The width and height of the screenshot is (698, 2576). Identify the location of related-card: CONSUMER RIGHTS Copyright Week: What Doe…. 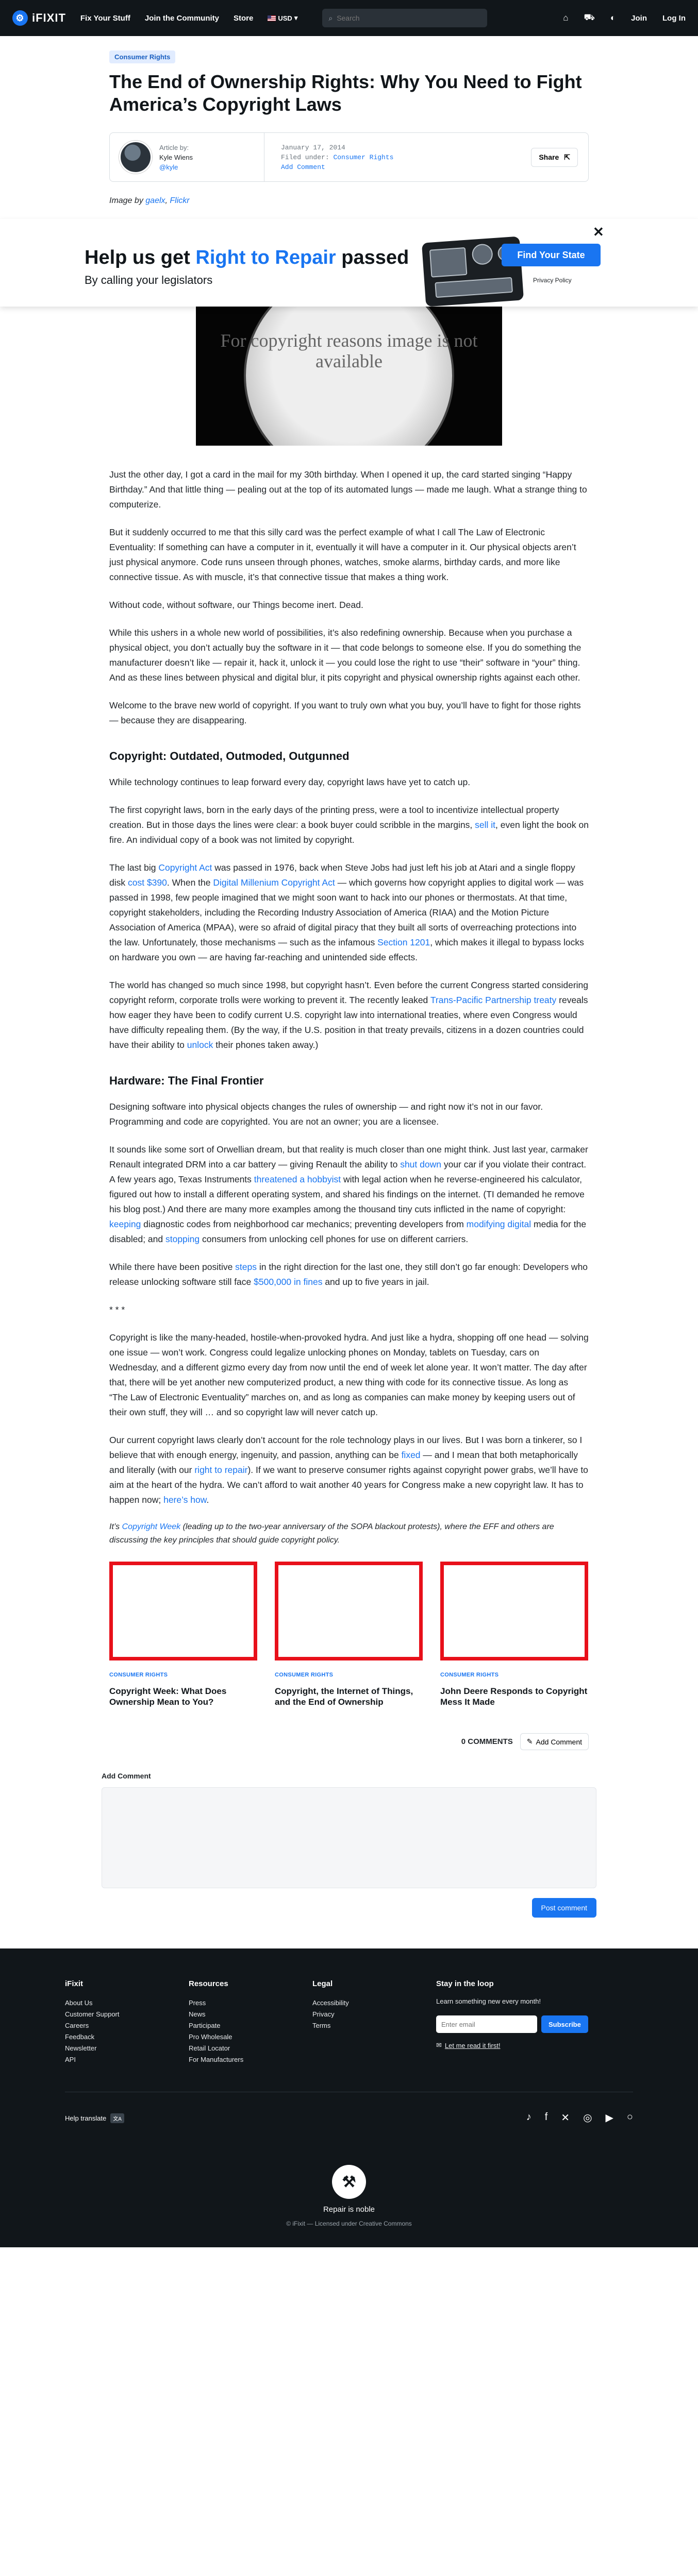
(183, 1634).